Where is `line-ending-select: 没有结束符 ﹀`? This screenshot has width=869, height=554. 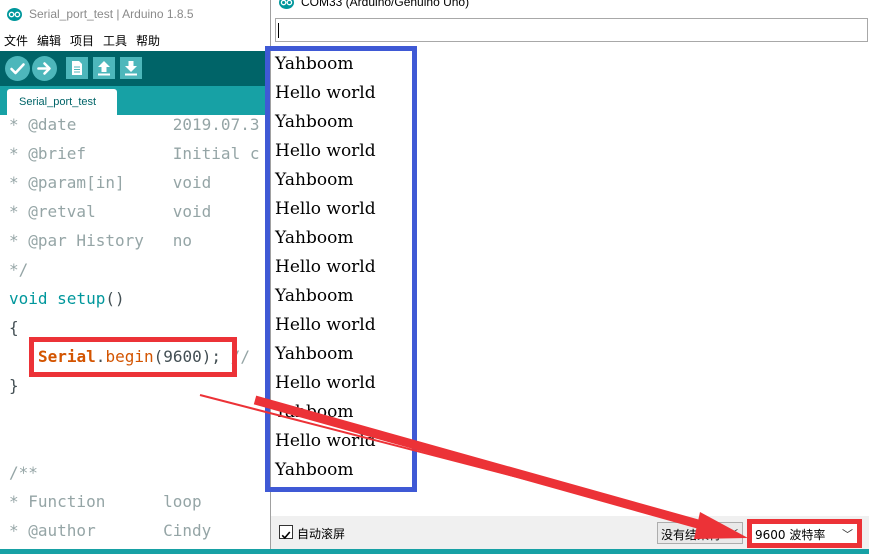
line-ending-select: 没有结束符 ﹀ is located at coordinates (700, 533).